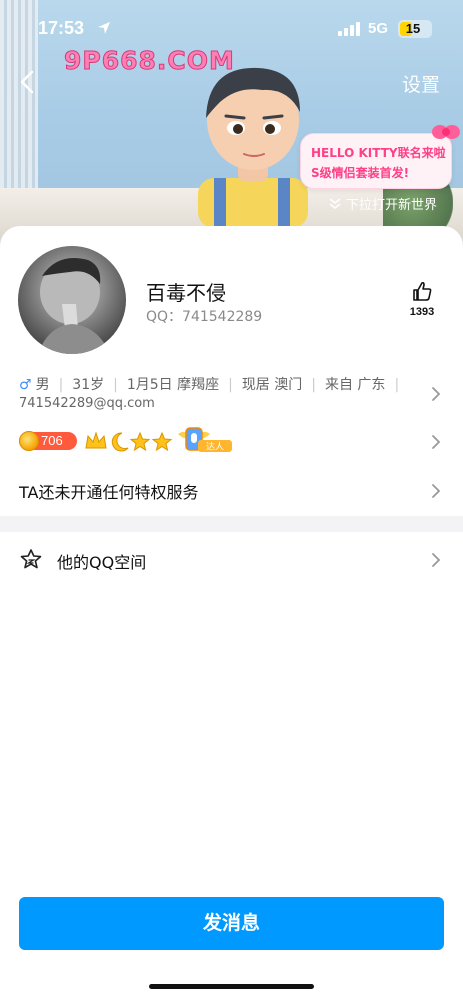 This screenshot has width=463, height=1000. What do you see at coordinates (205, 440) in the screenshot?
I see `daren-badge-icon: 达人` at bounding box center [205, 440].